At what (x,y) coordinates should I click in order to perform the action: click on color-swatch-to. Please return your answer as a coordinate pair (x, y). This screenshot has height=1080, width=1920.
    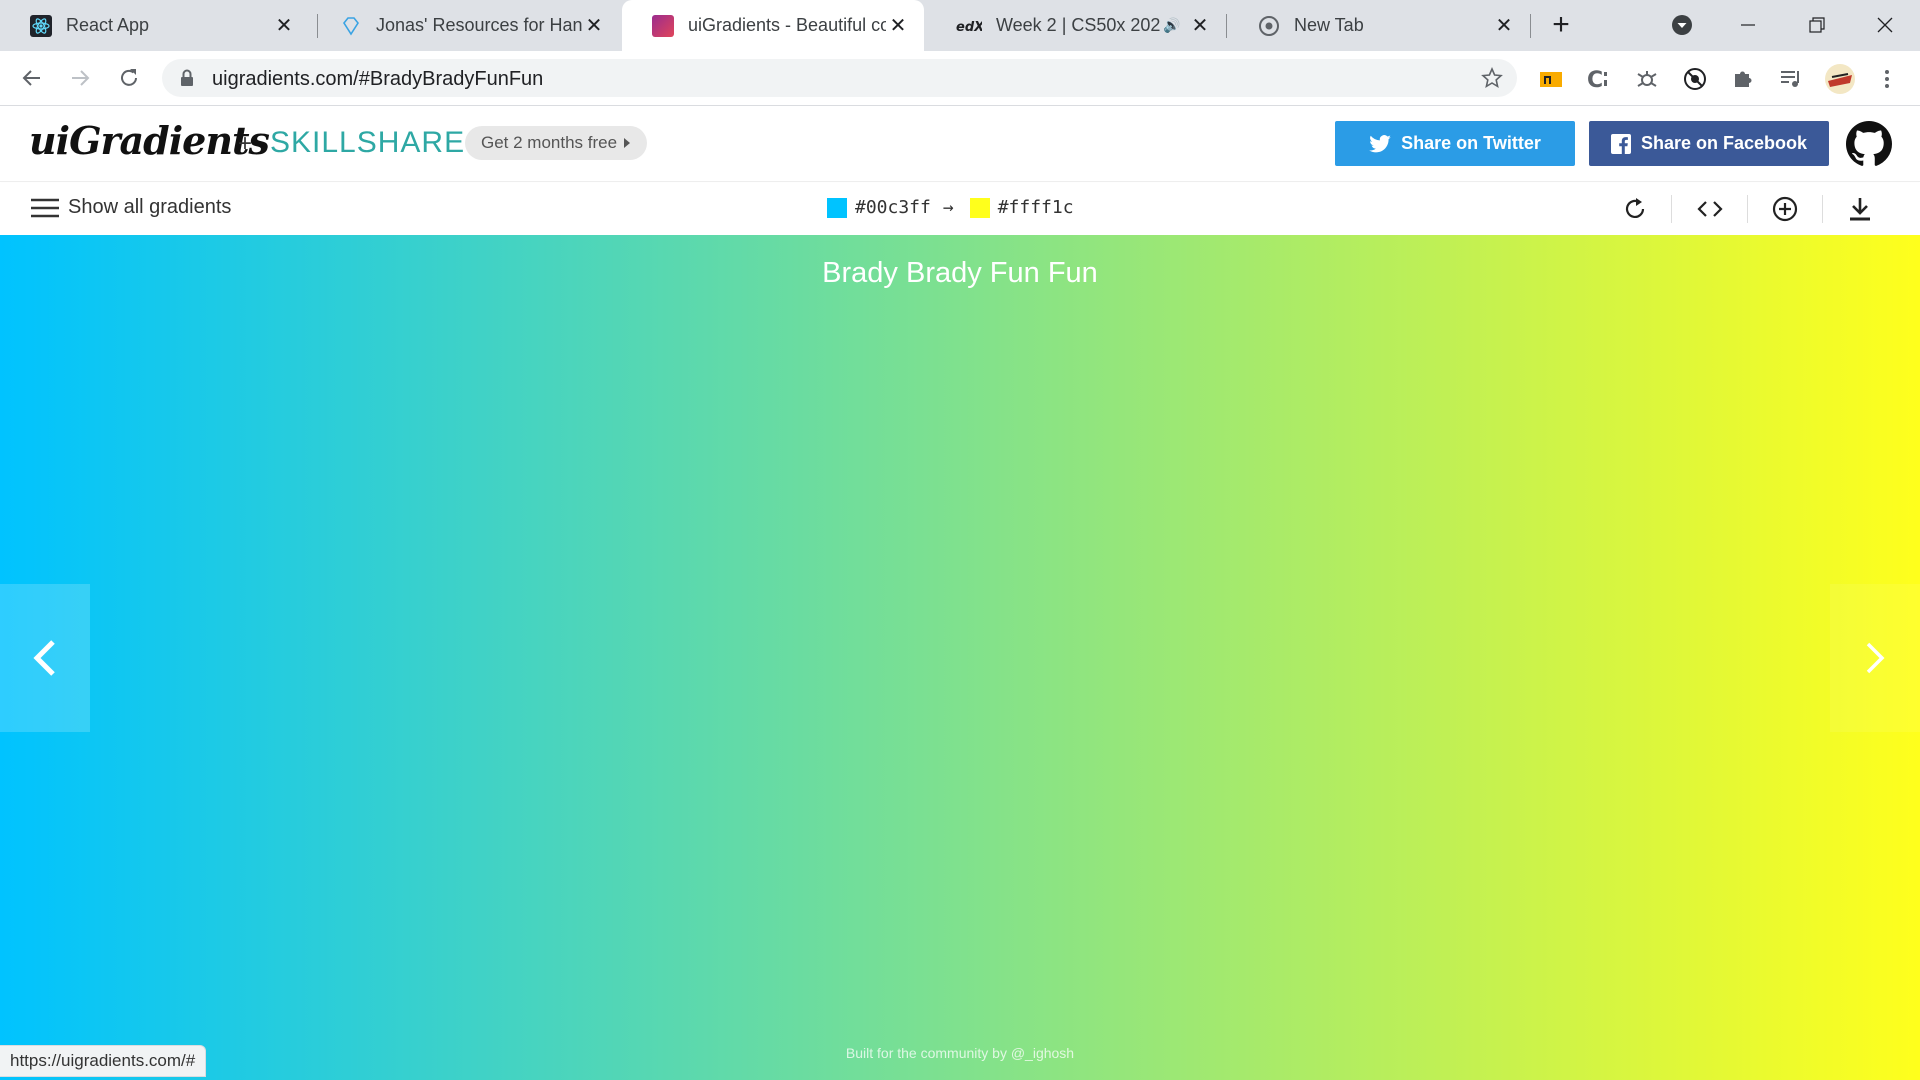
    Looking at the image, I should click on (979, 207).